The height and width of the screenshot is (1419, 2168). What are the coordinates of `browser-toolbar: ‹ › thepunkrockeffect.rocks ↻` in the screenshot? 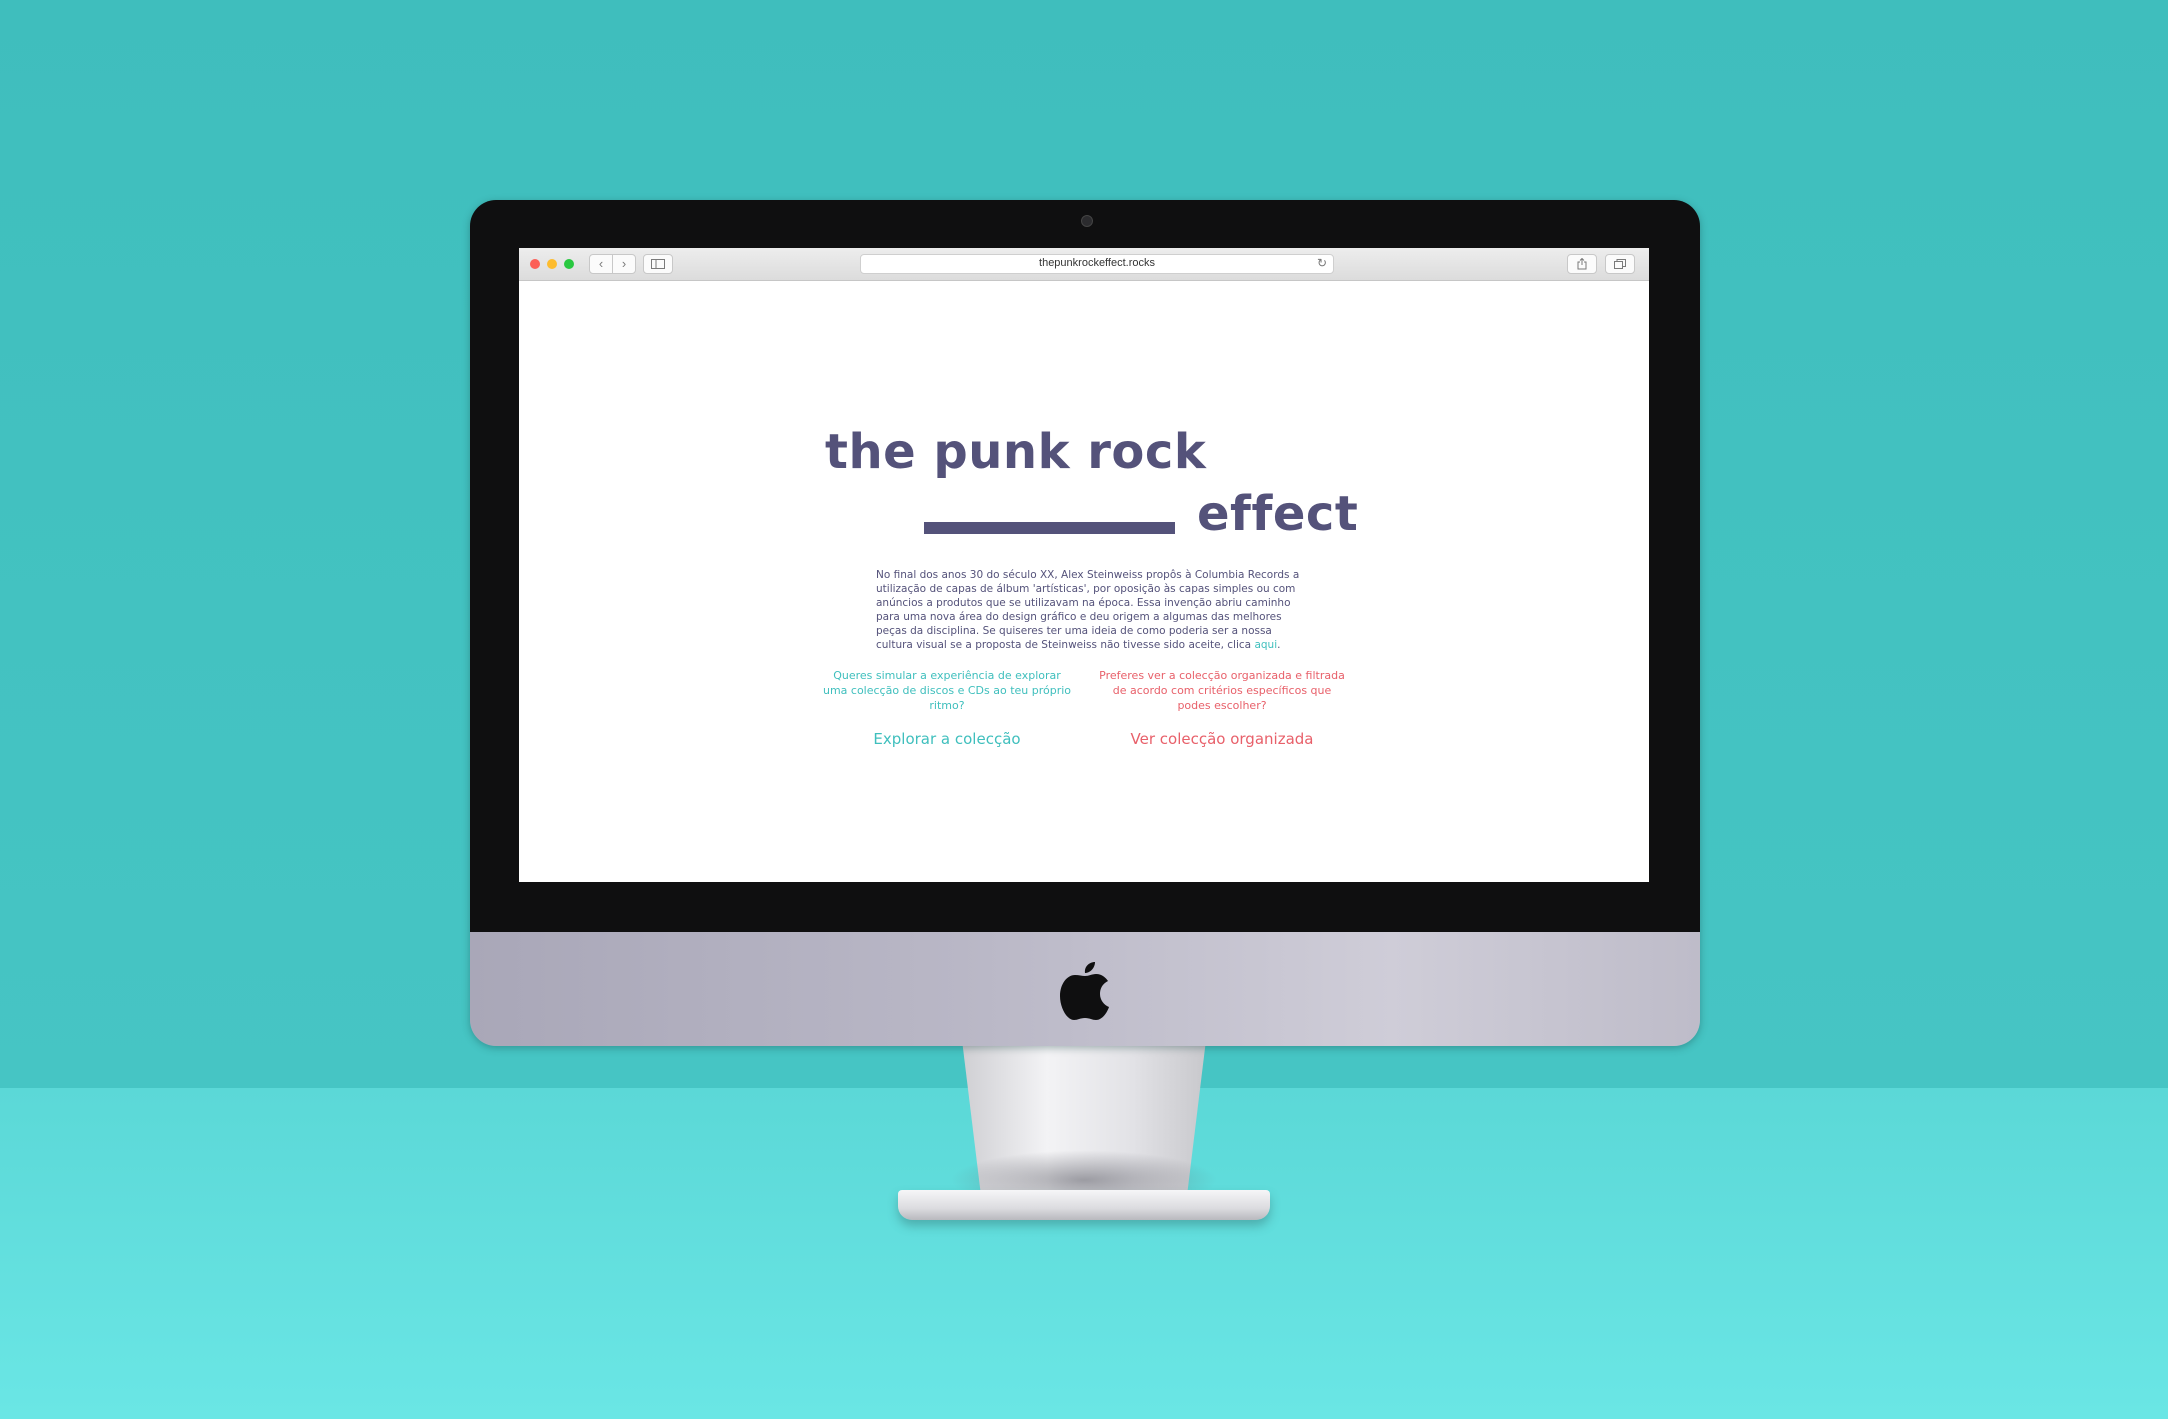 It's located at (1084, 264).